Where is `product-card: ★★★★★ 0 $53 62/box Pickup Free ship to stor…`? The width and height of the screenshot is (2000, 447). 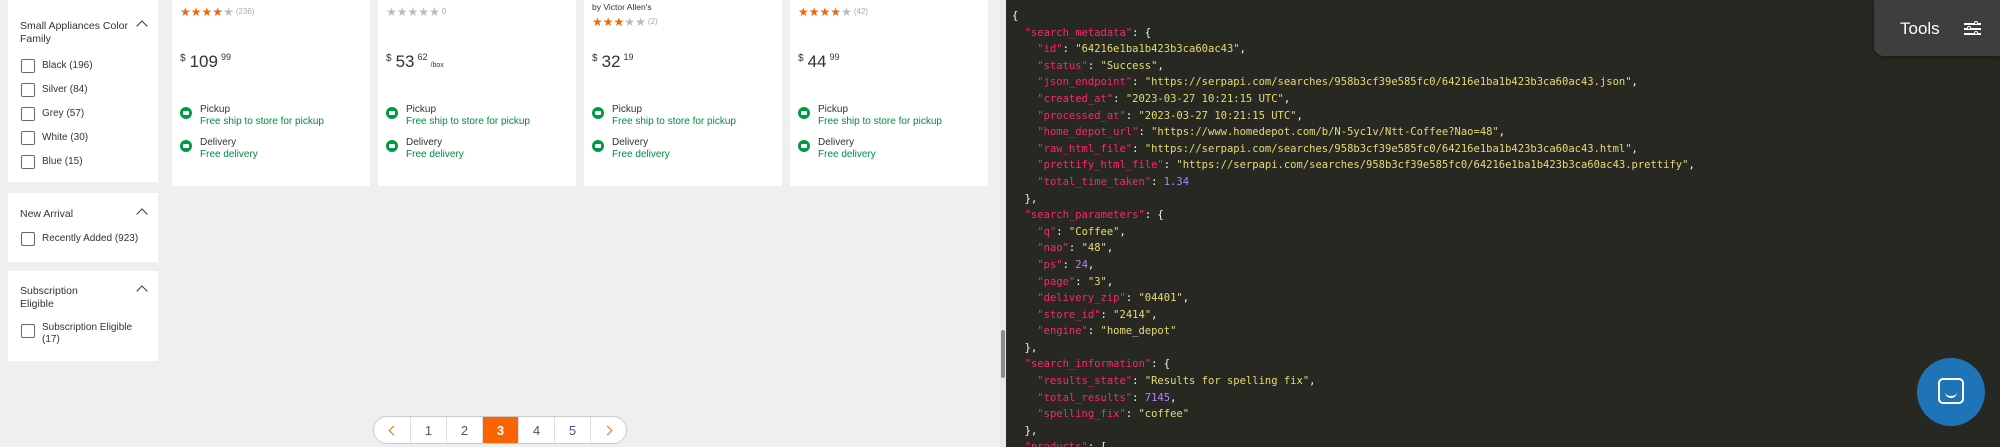 product-card: ★★★★★ 0 $53 62/box Pickup Free ship to stor… is located at coordinates (477, 93).